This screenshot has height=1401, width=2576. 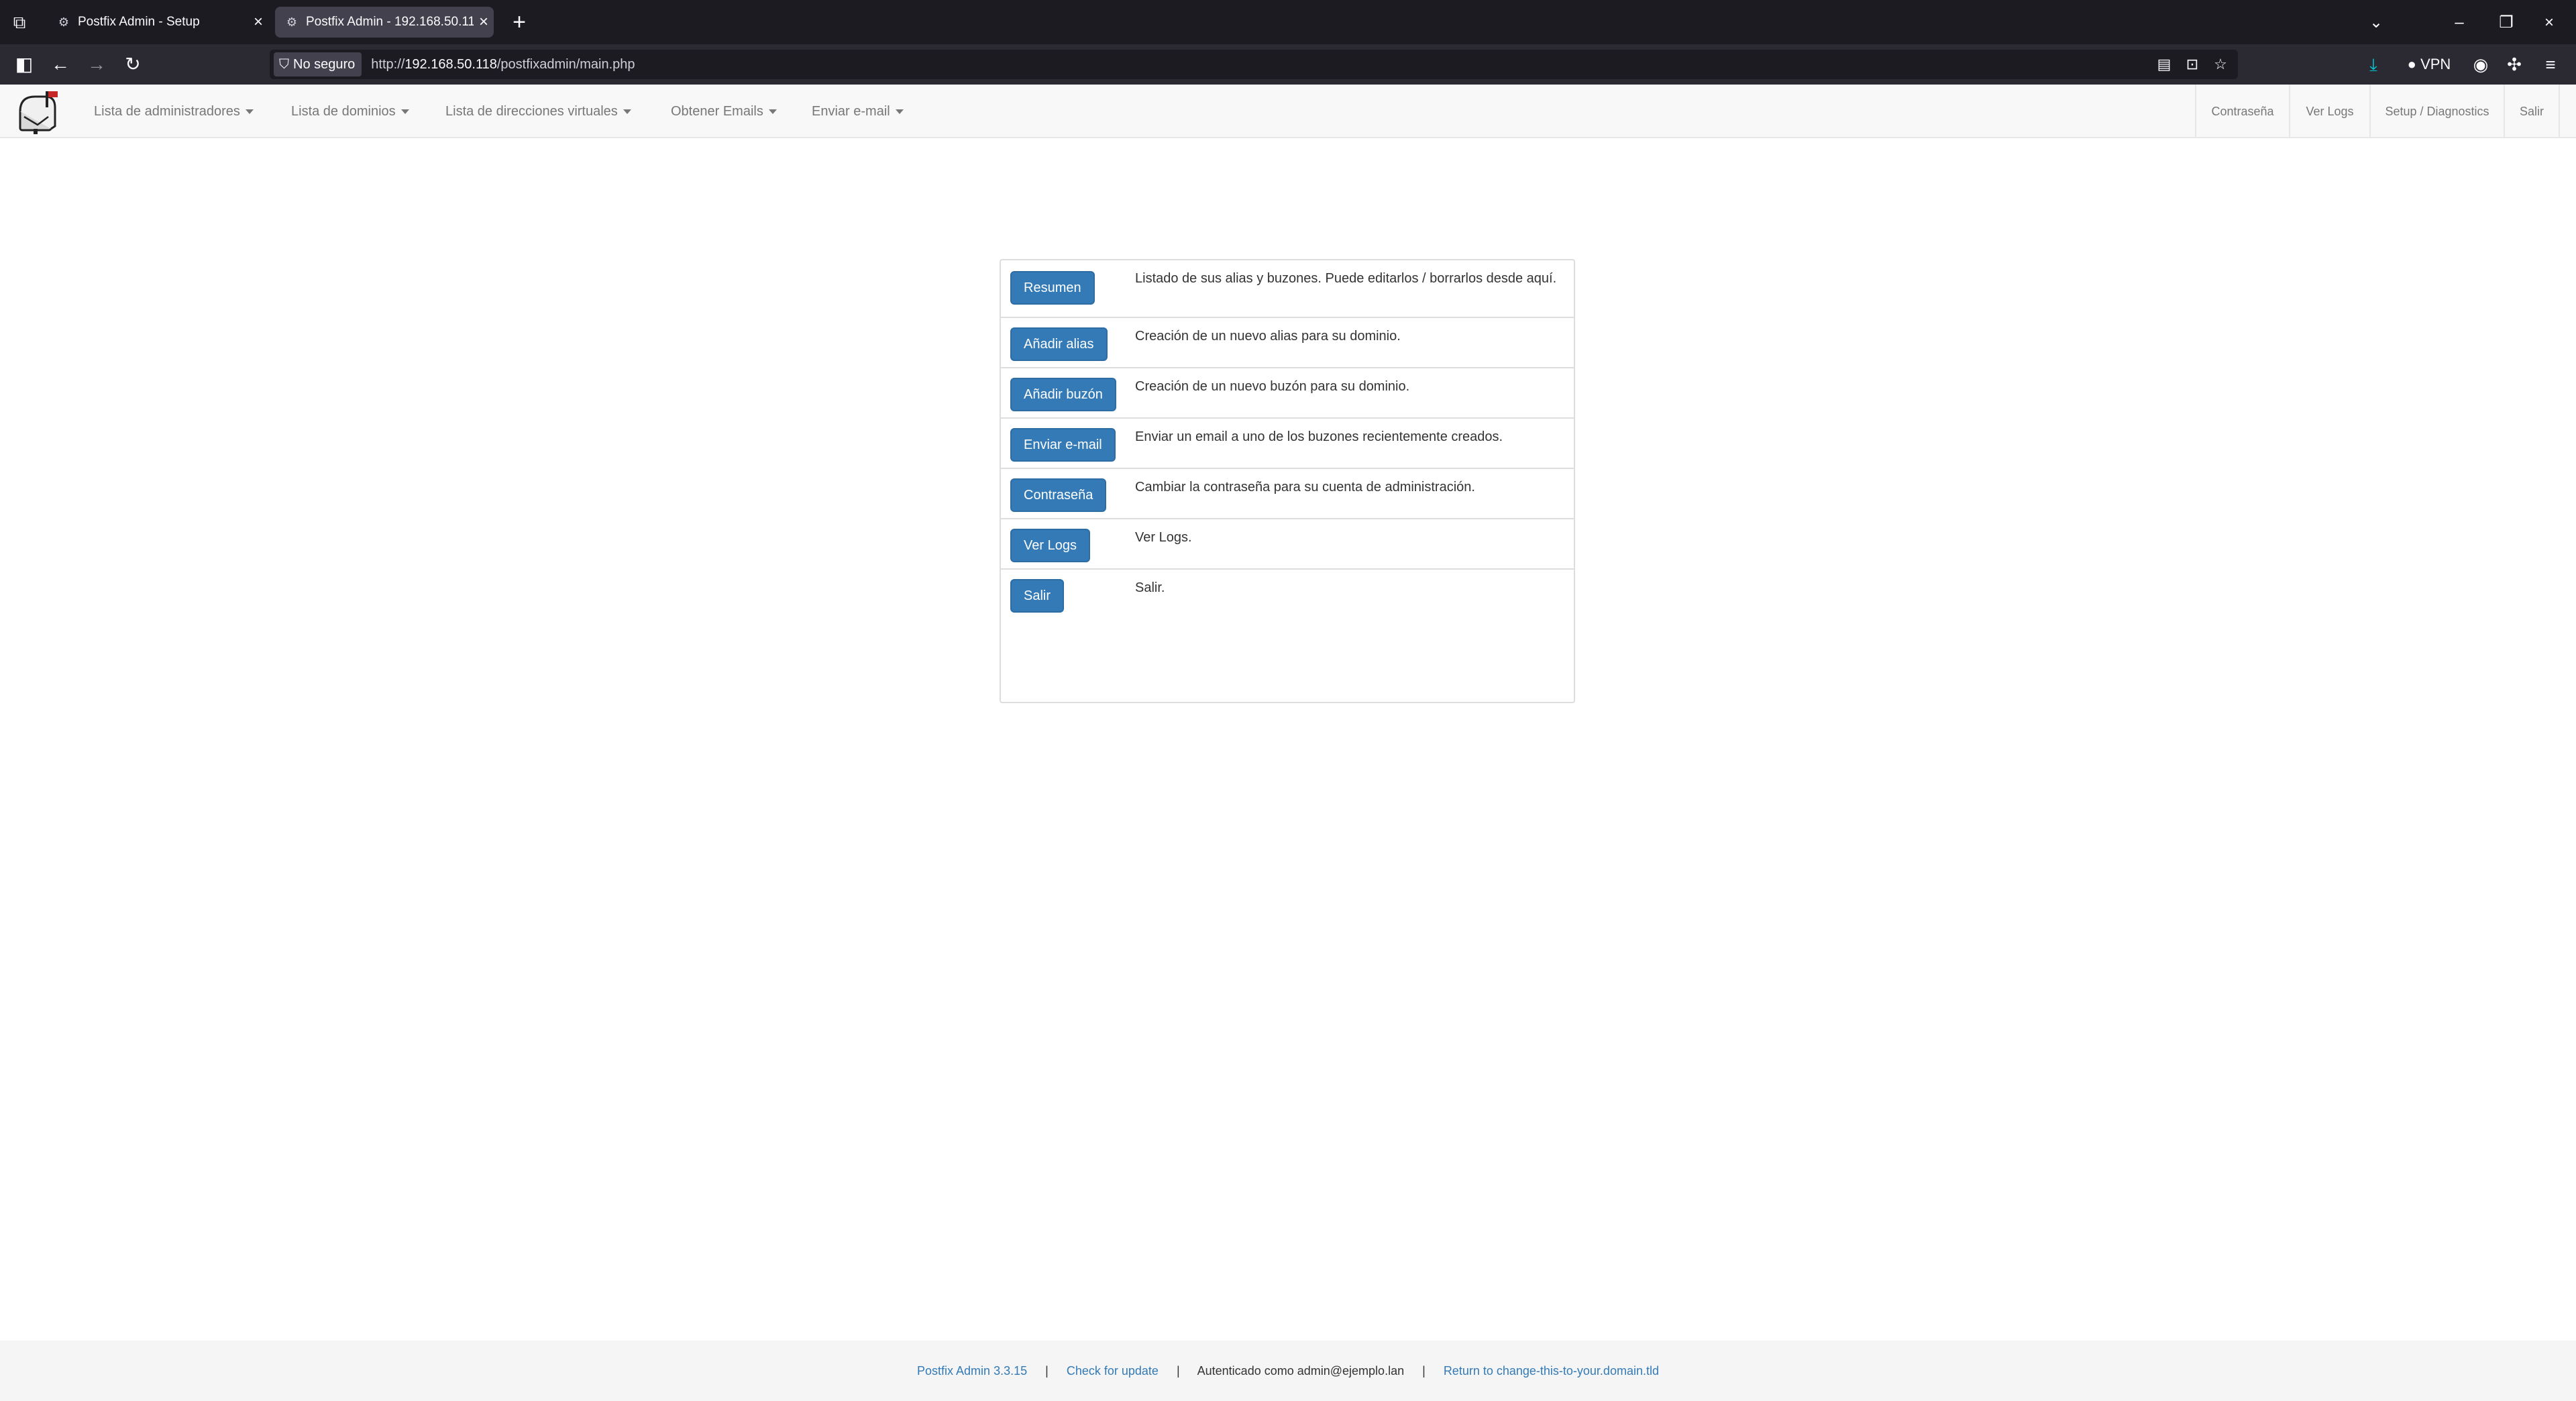 I want to click on extensions-icon: ✣, so click(x=2514, y=64).